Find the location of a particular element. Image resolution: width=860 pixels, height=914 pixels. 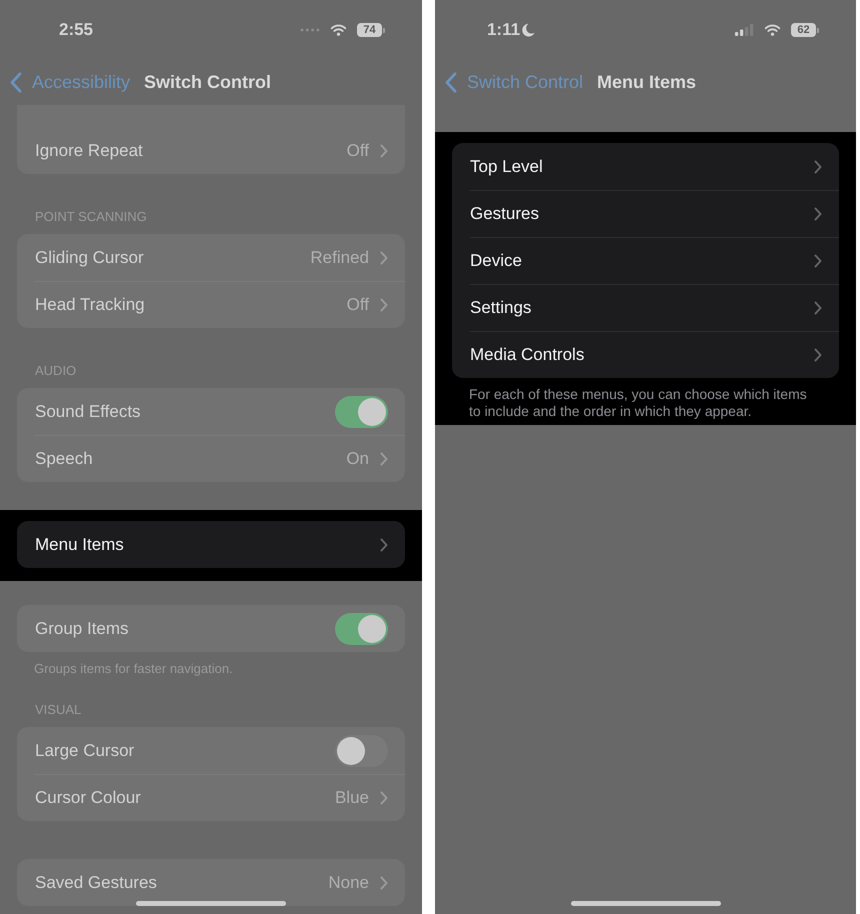

row-label: Cursor Colour is located at coordinates (88, 798).